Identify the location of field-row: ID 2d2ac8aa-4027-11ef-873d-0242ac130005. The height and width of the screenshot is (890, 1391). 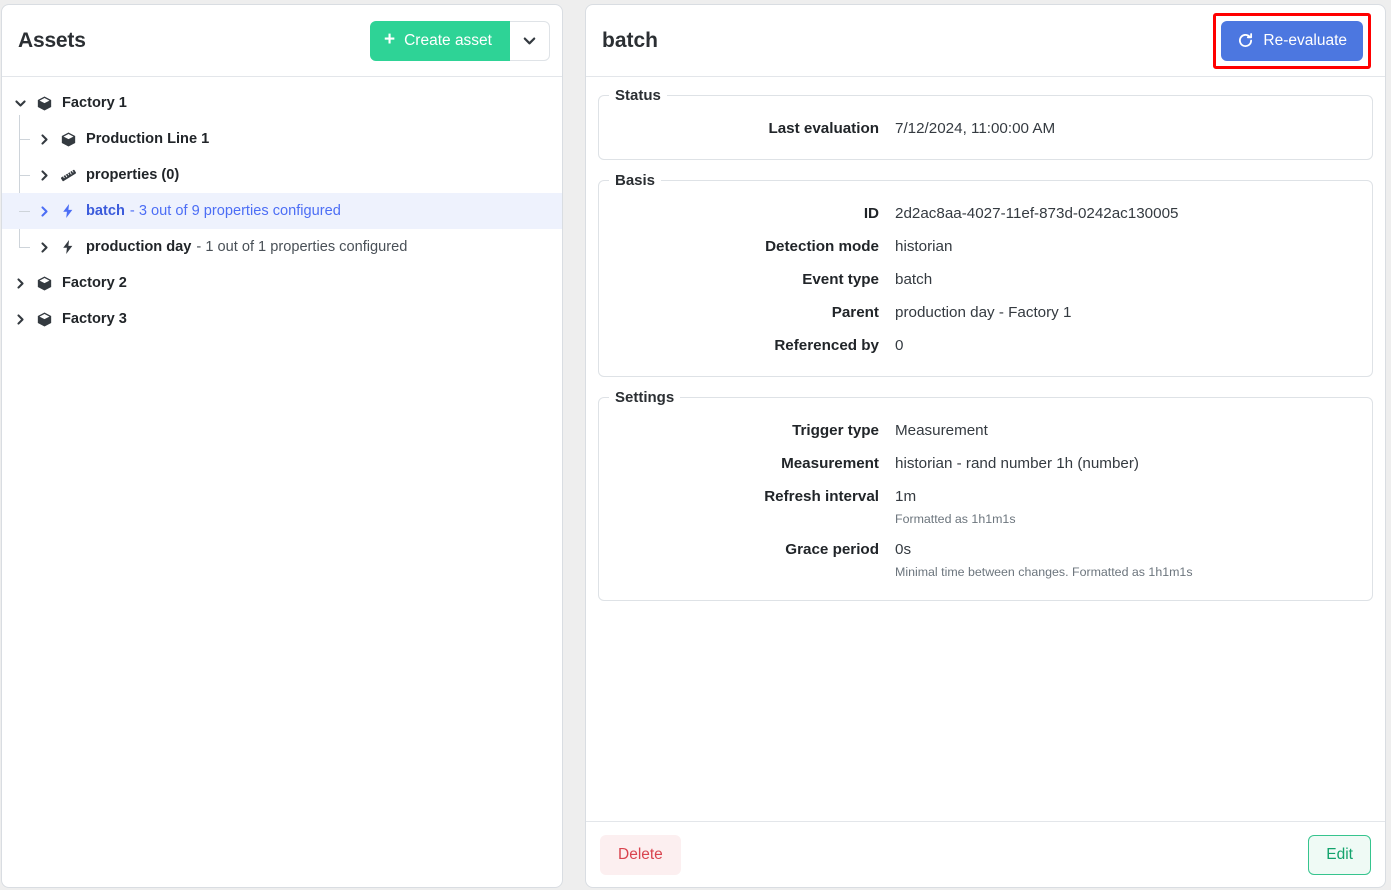
(985, 213).